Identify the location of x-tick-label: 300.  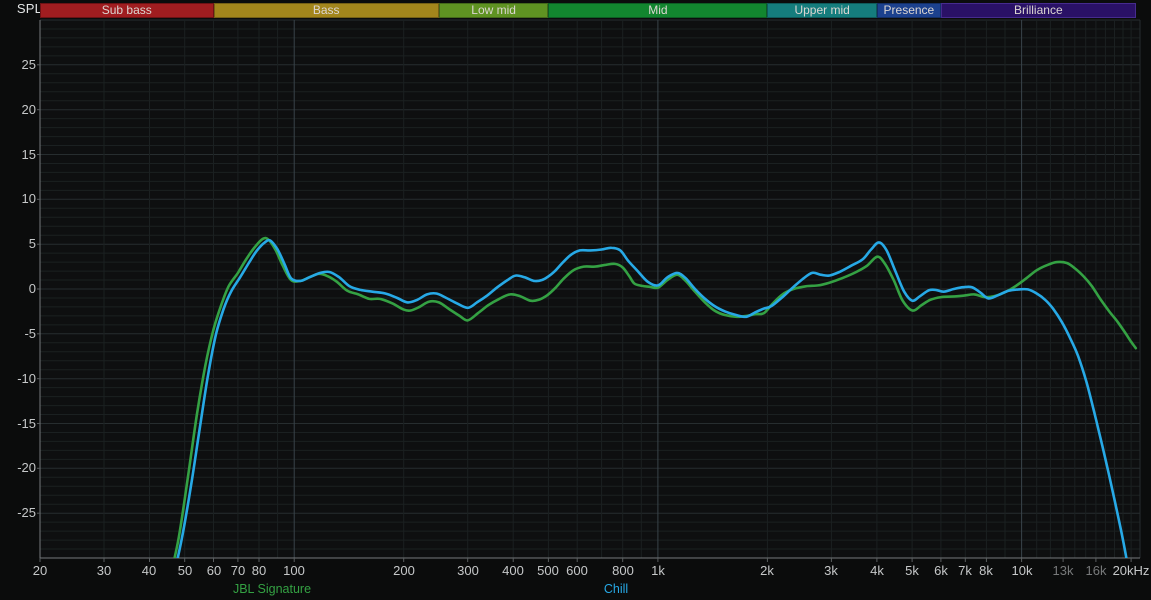
(468, 570).